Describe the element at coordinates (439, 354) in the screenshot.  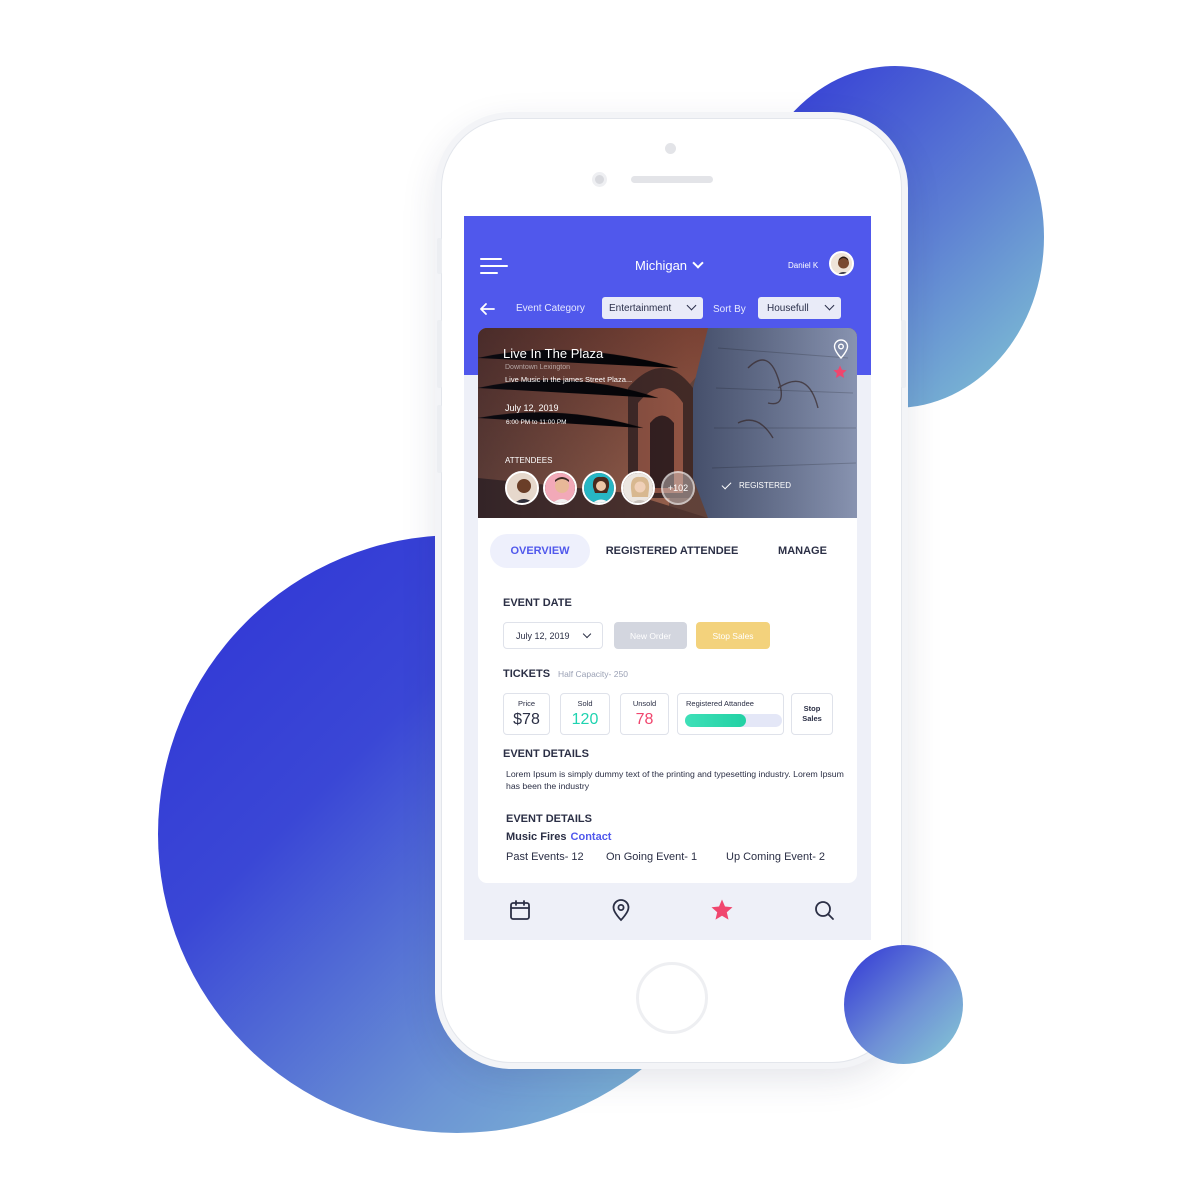
I see `phone-volume-up` at that location.